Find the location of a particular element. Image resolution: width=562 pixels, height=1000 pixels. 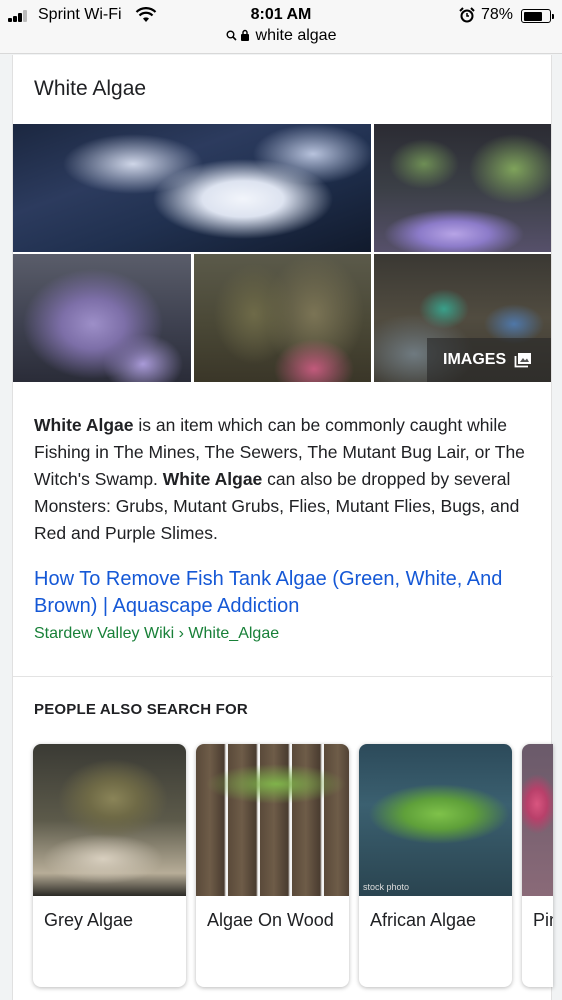

panel-title: White Algae is located at coordinates (90, 88).